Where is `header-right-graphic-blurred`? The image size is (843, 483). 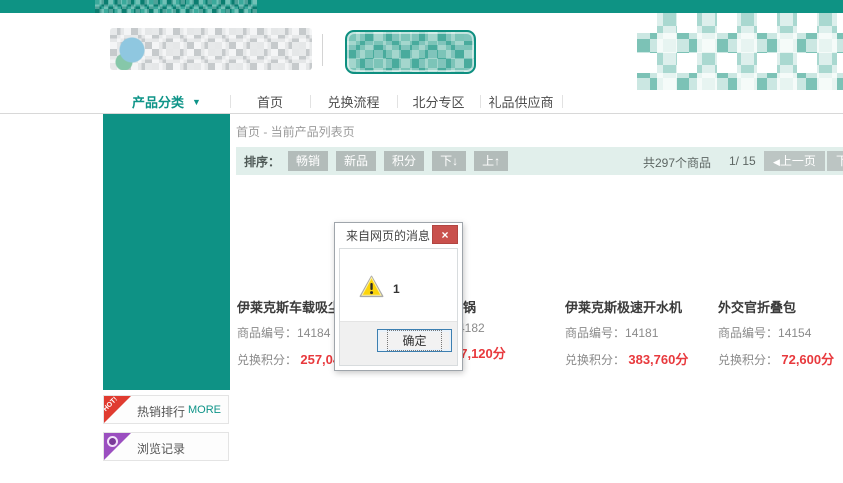 header-right-graphic-blurred is located at coordinates (740, 51).